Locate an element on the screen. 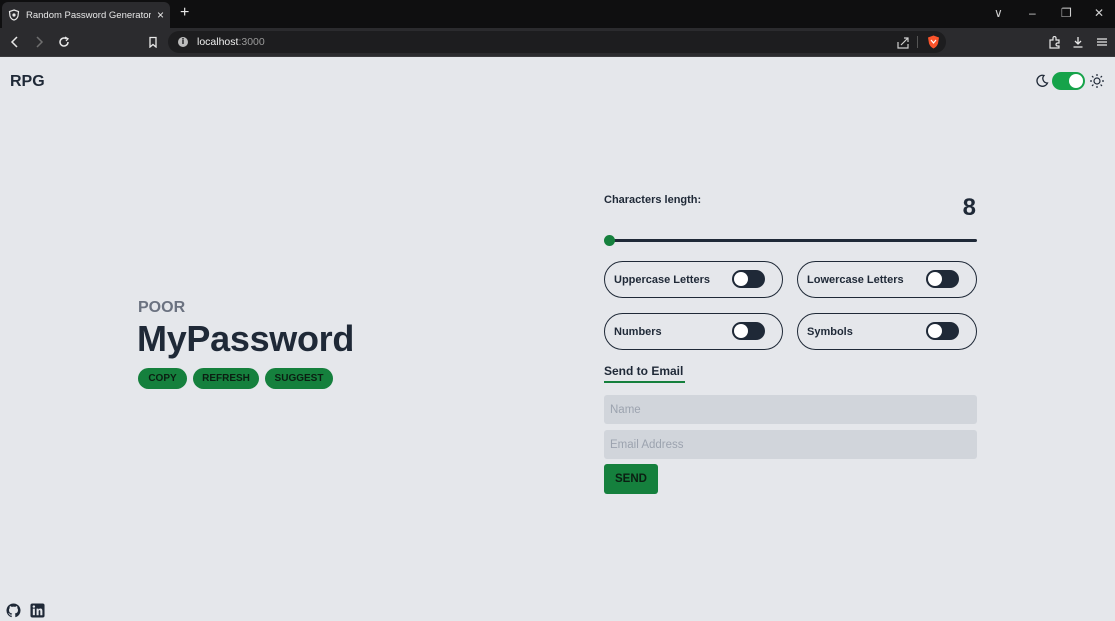  strength-label: POOR is located at coordinates (162, 307).